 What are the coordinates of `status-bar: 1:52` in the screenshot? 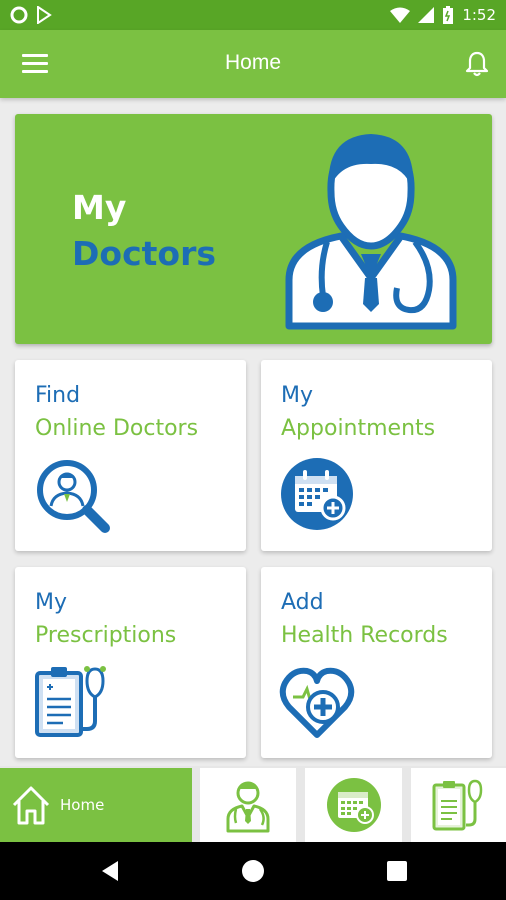 It's located at (253, 15).